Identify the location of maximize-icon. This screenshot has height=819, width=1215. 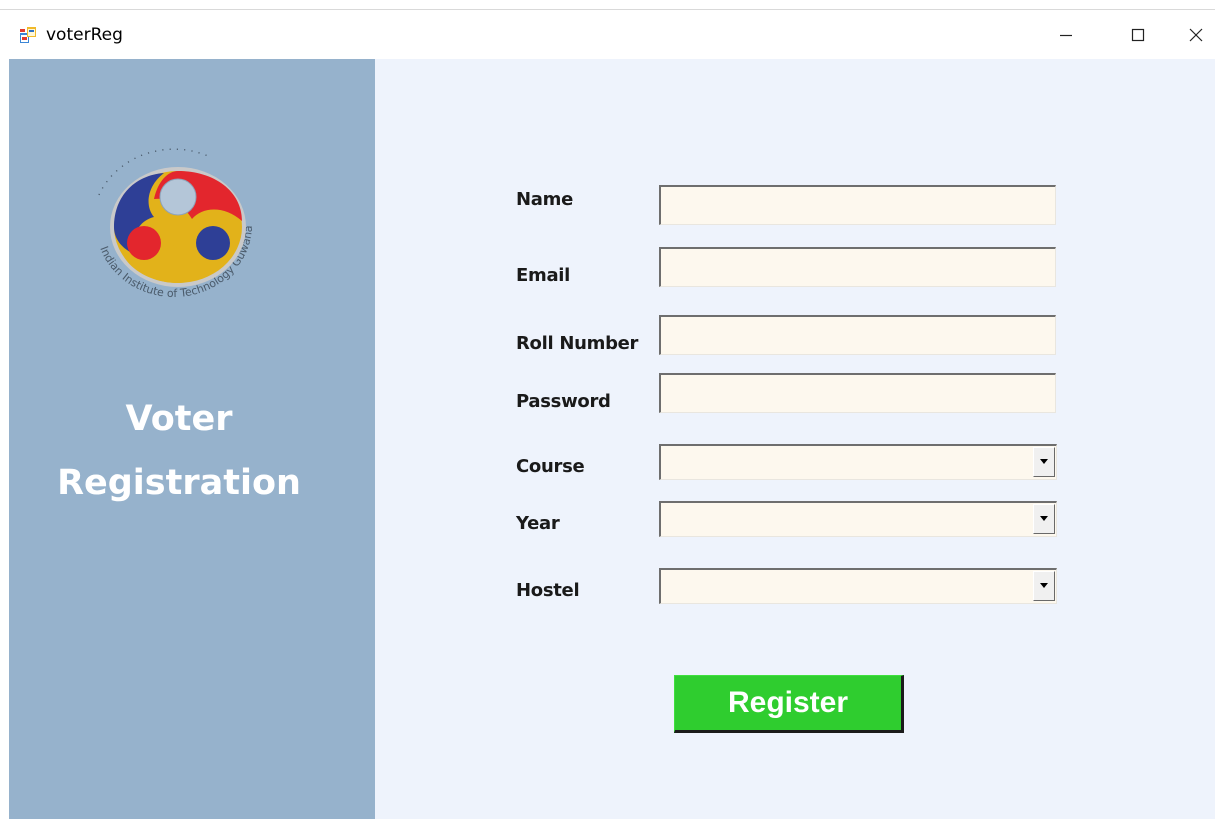
(1138, 35).